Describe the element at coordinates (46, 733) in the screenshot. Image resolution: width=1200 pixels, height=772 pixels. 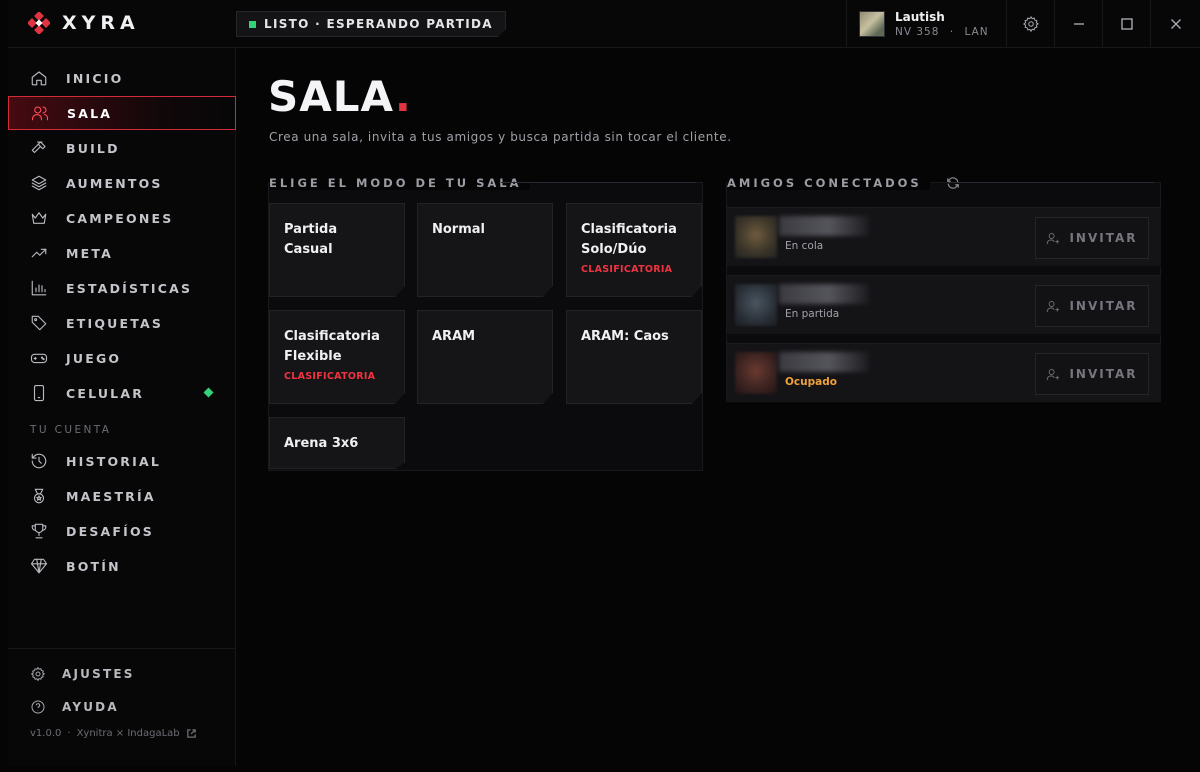
I see `version-text: v1.0.0` at that location.